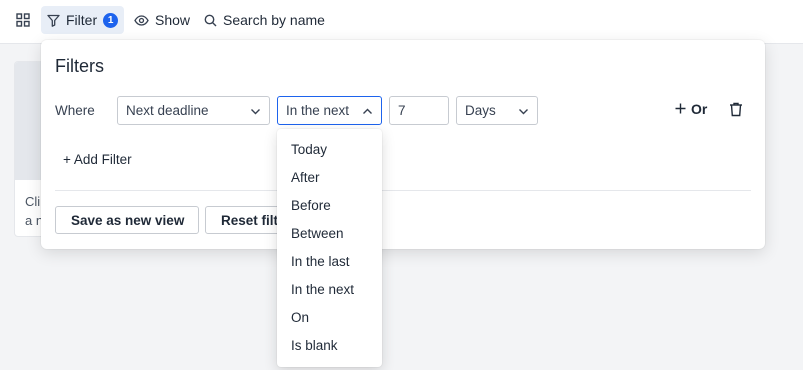 This screenshot has width=803, height=370. Describe the element at coordinates (680, 109) in the screenshot. I see `plus-icon` at that location.